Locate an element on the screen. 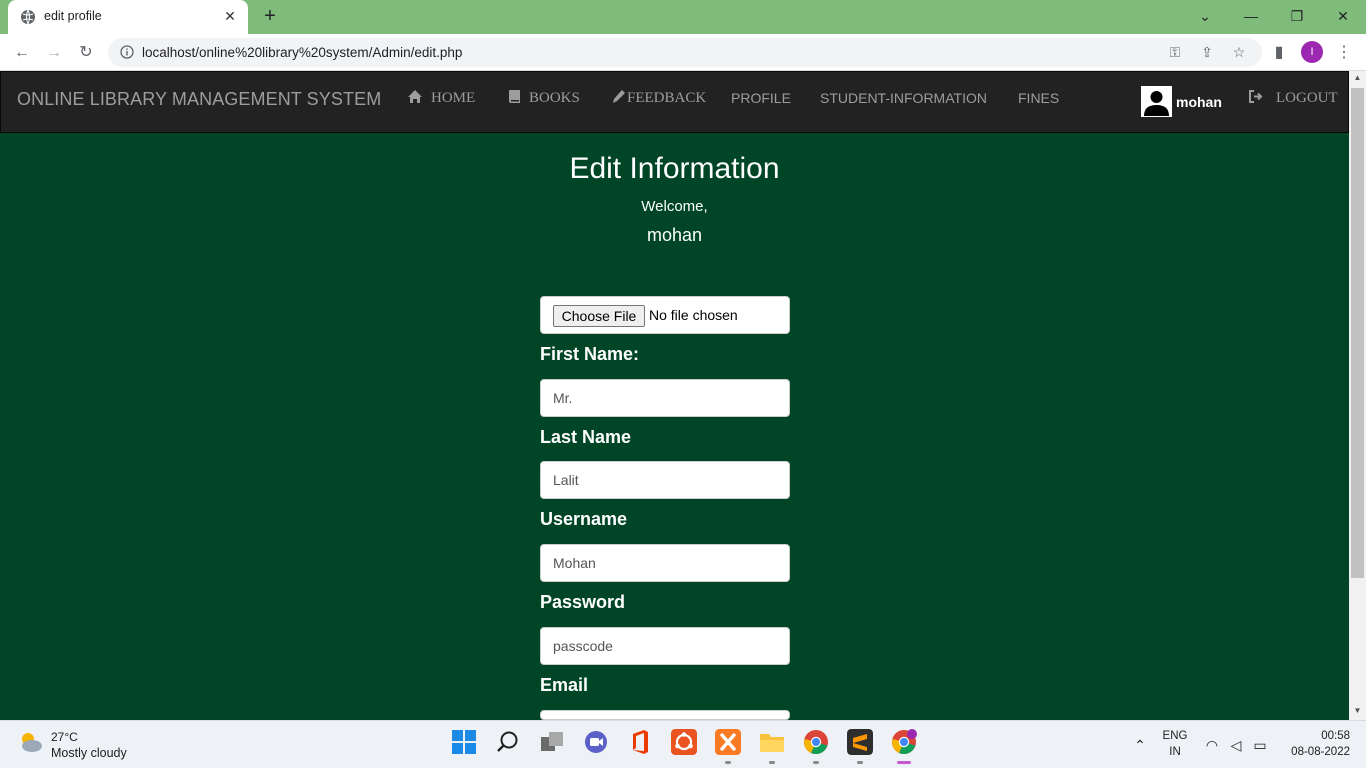 The width and height of the screenshot is (1366, 768). clock-date: 08-08-2022 is located at coordinates (1315, 752).